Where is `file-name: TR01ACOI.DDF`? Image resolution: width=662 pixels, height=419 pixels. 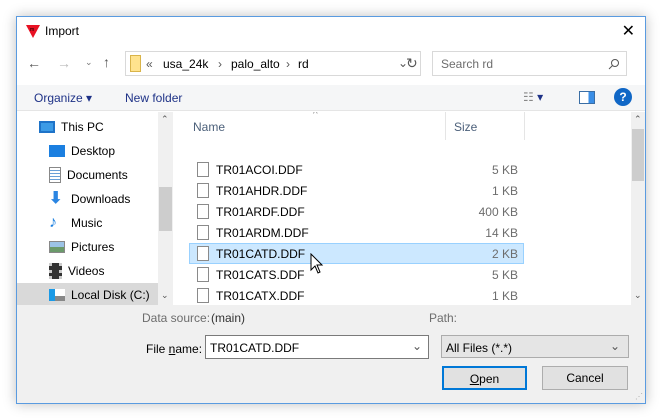 file-name: TR01ACOI.DDF is located at coordinates (259, 169).